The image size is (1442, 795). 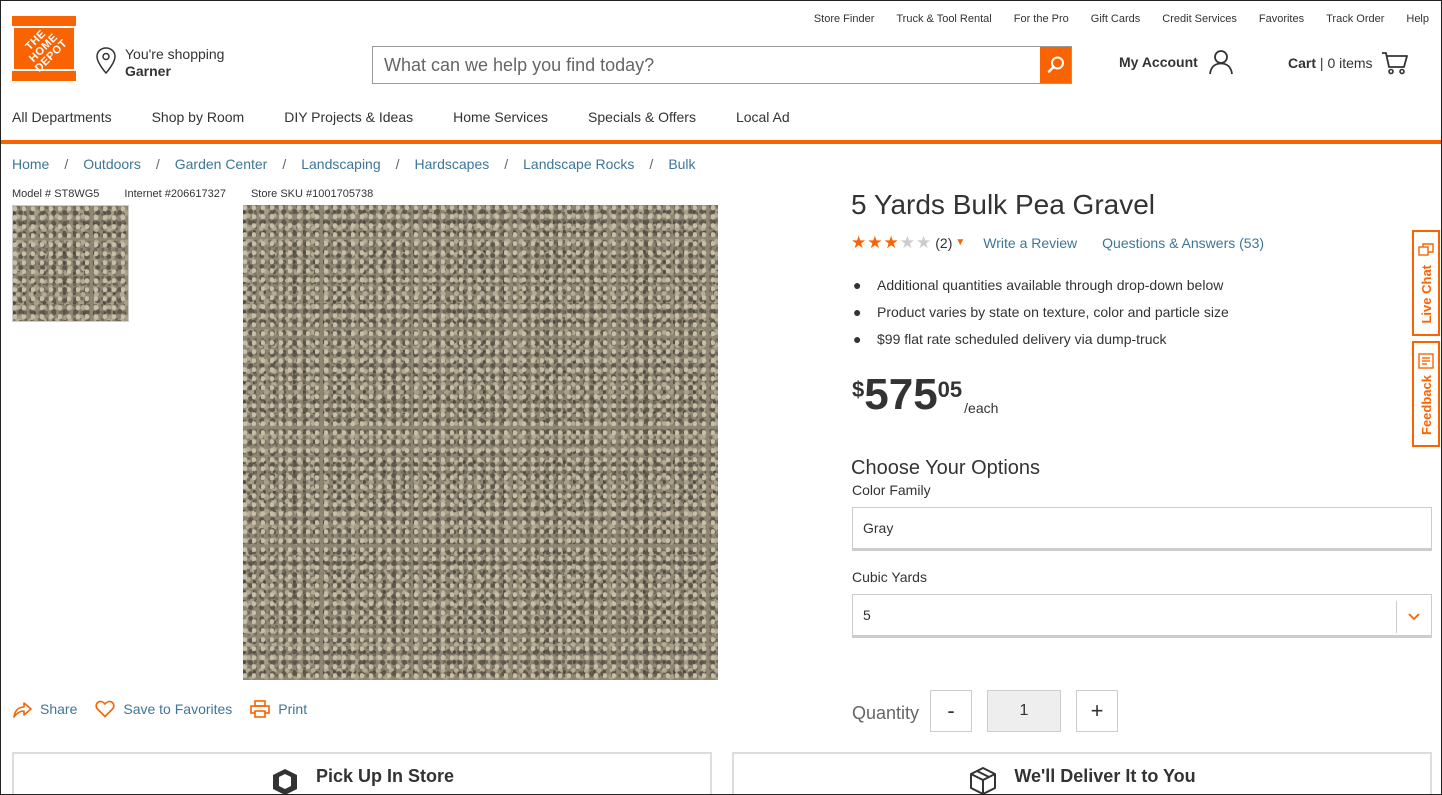 I want to click on quantity-increment-button: +, so click(x=1097, y=711).